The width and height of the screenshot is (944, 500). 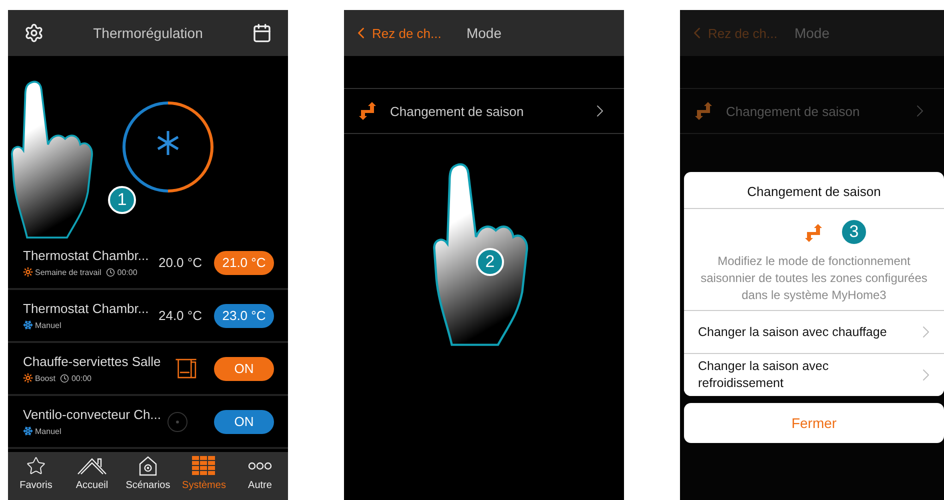 I want to click on tab-item: Systèmes, so click(x=204, y=476).